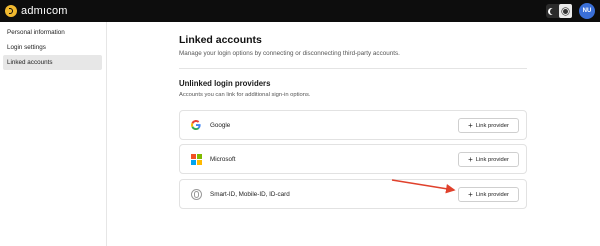 The width and height of the screenshot is (600, 246). Describe the element at coordinates (423, 186) in the screenshot. I see `annotation-arrow` at that location.